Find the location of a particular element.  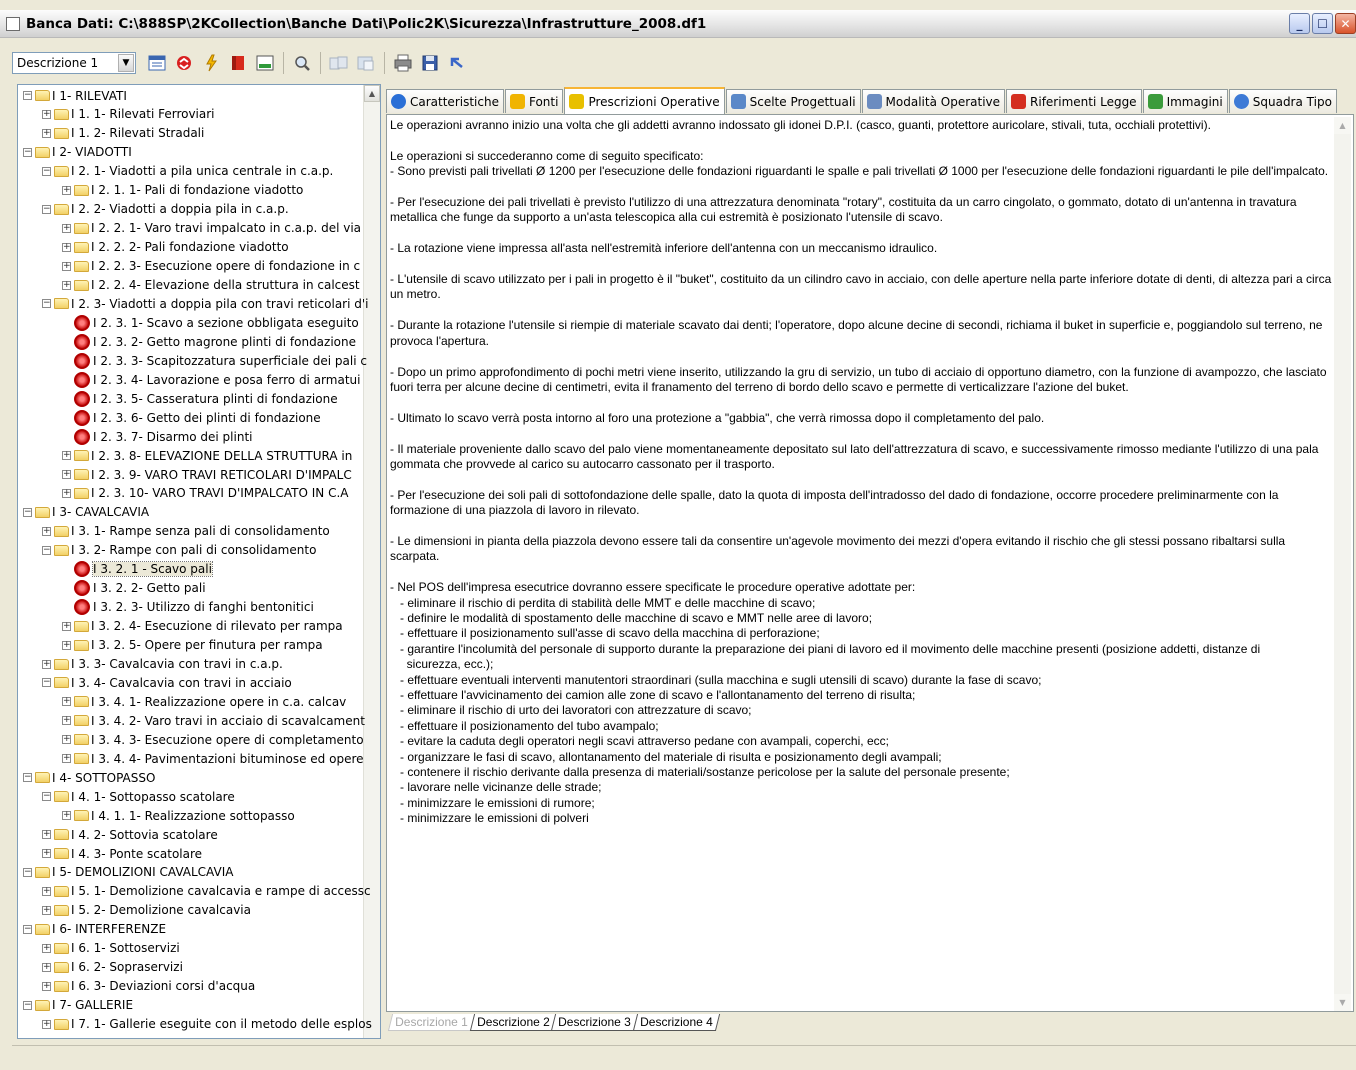

close-button: ✕ is located at coordinates (1345, 23).